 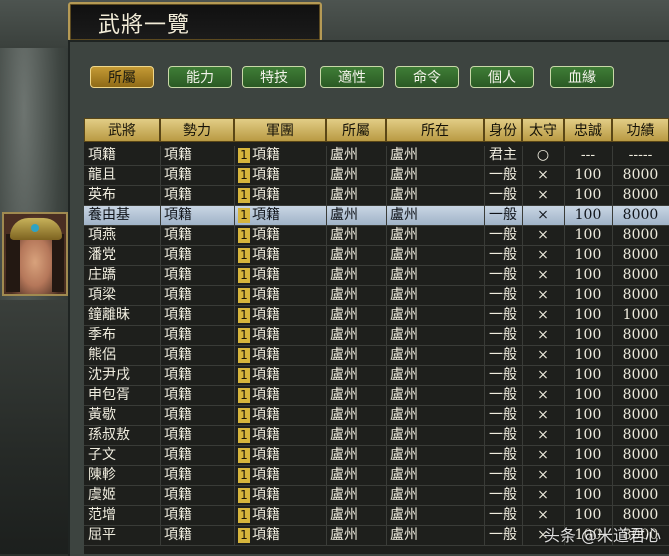 What do you see at coordinates (197, 130) in the screenshot?
I see `column-header: 勢力` at bounding box center [197, 130].